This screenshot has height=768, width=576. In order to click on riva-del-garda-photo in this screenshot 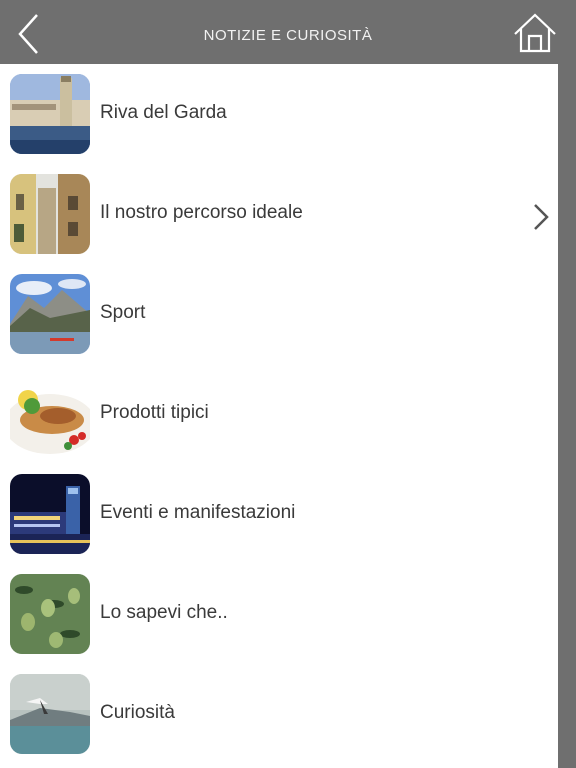, I will do `click(50, 114)`.